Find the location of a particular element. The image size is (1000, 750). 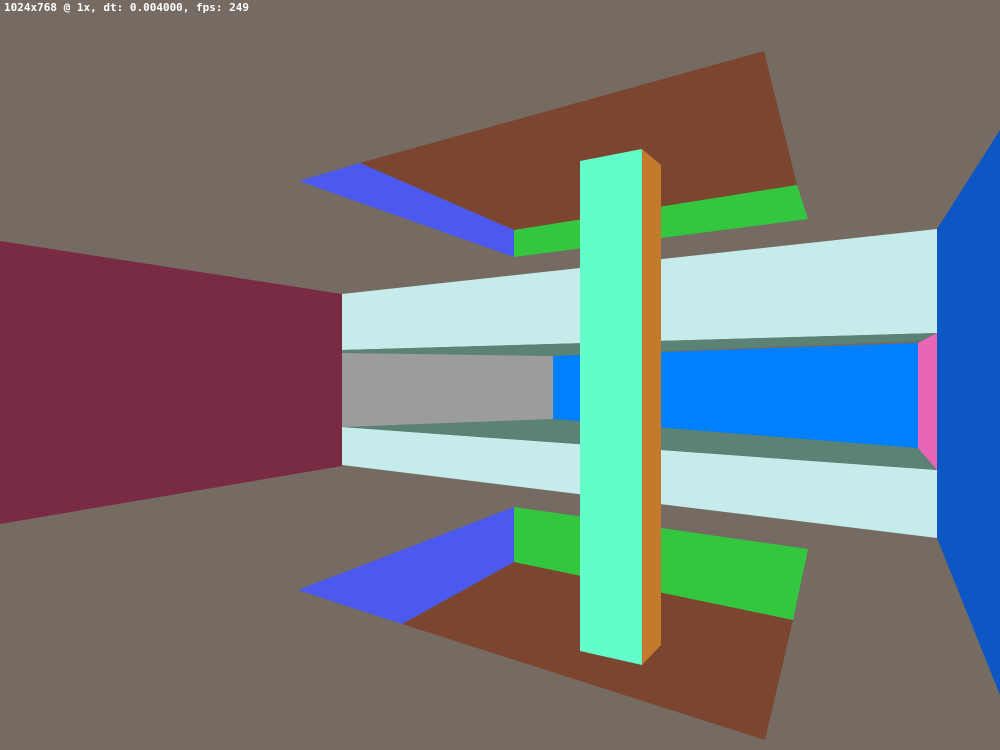

corridor-gray-panel is located at coordinates (447, 390).